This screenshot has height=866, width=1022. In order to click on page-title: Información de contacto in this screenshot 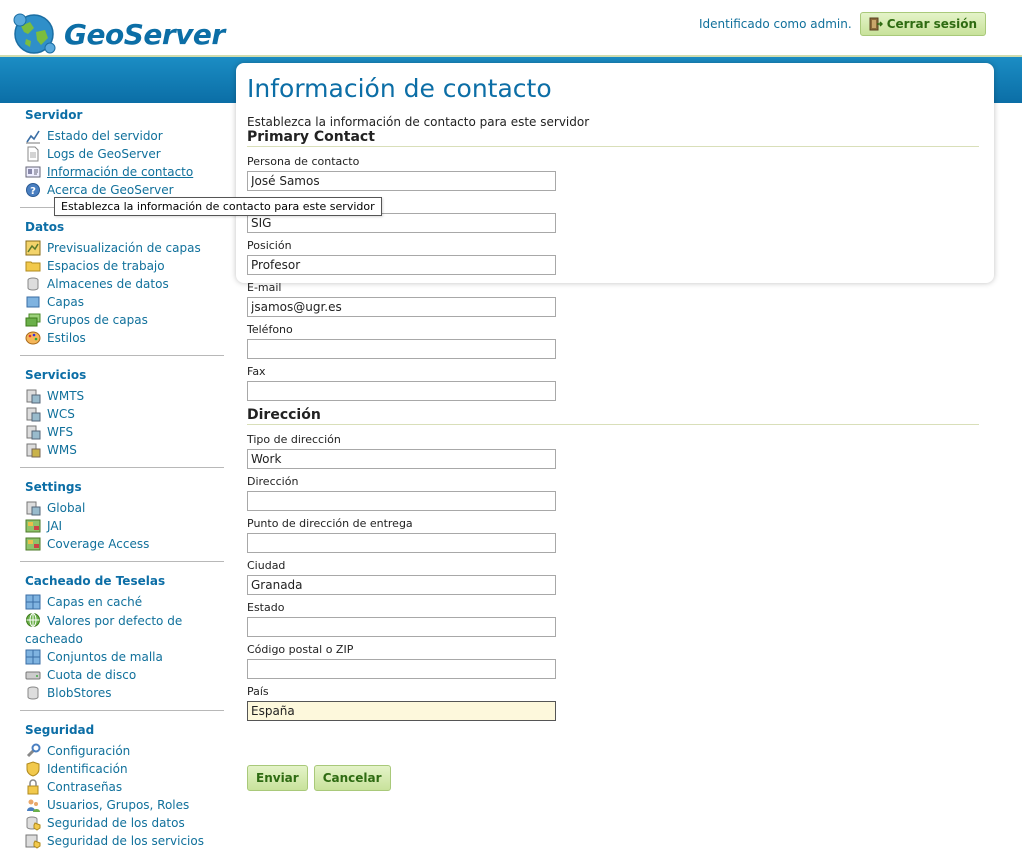, I will do `click(399, 88)`.